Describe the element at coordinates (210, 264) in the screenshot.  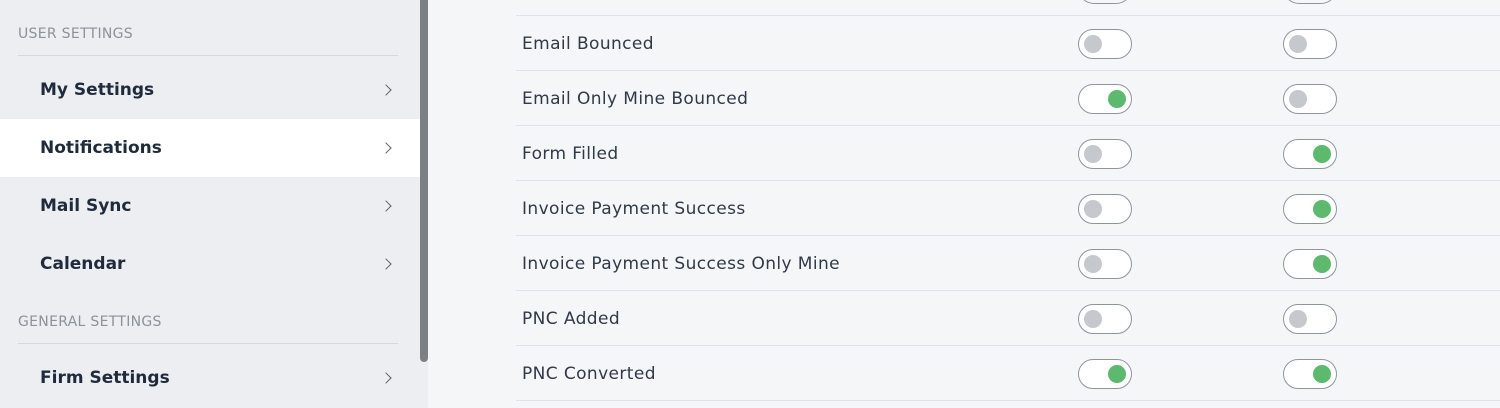
I see `sidebar-item-calendar: Calendar` at that location.